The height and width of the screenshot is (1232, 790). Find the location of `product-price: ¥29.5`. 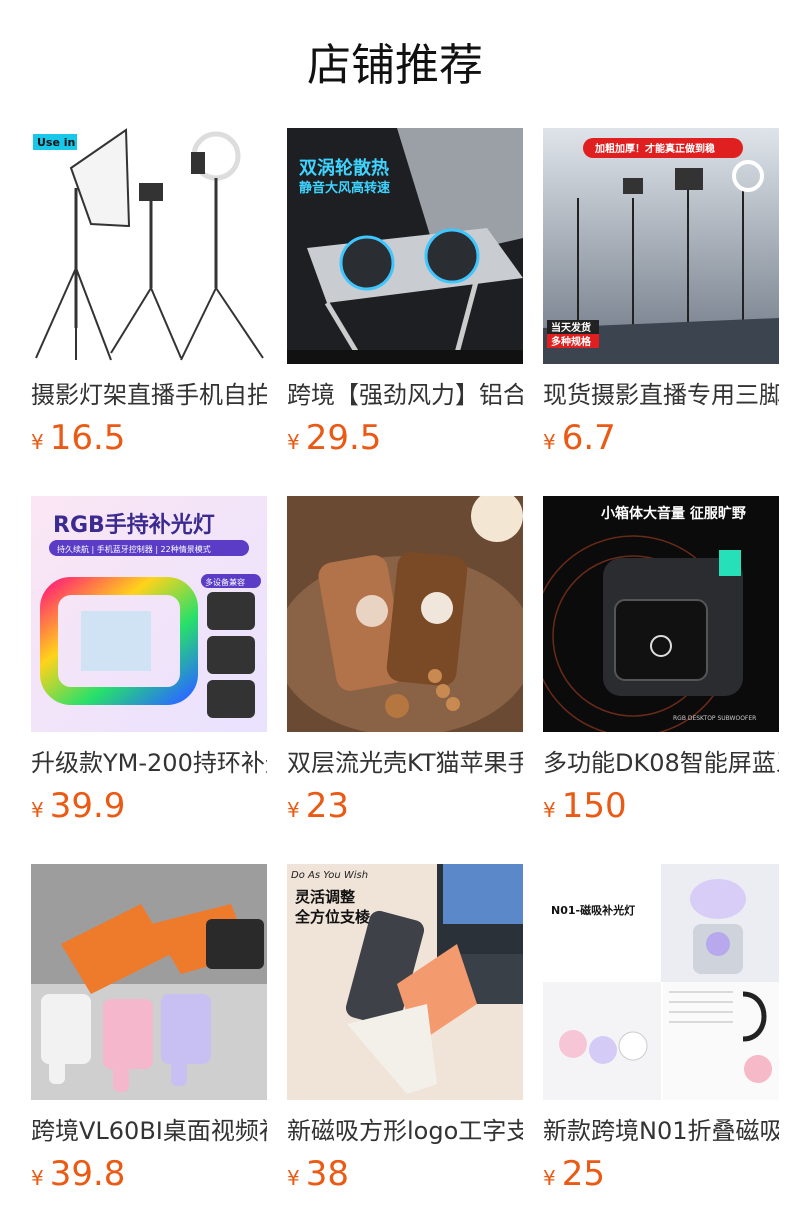

product-price: ¥29.5 is located at coordinates (334, 438).